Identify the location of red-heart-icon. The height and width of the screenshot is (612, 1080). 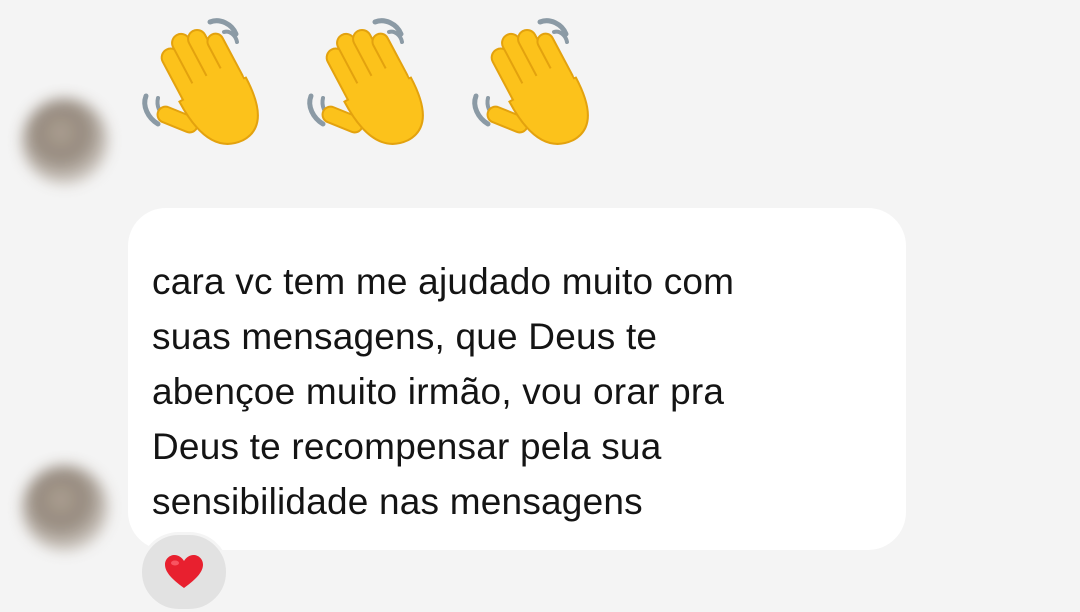
(184, 571).